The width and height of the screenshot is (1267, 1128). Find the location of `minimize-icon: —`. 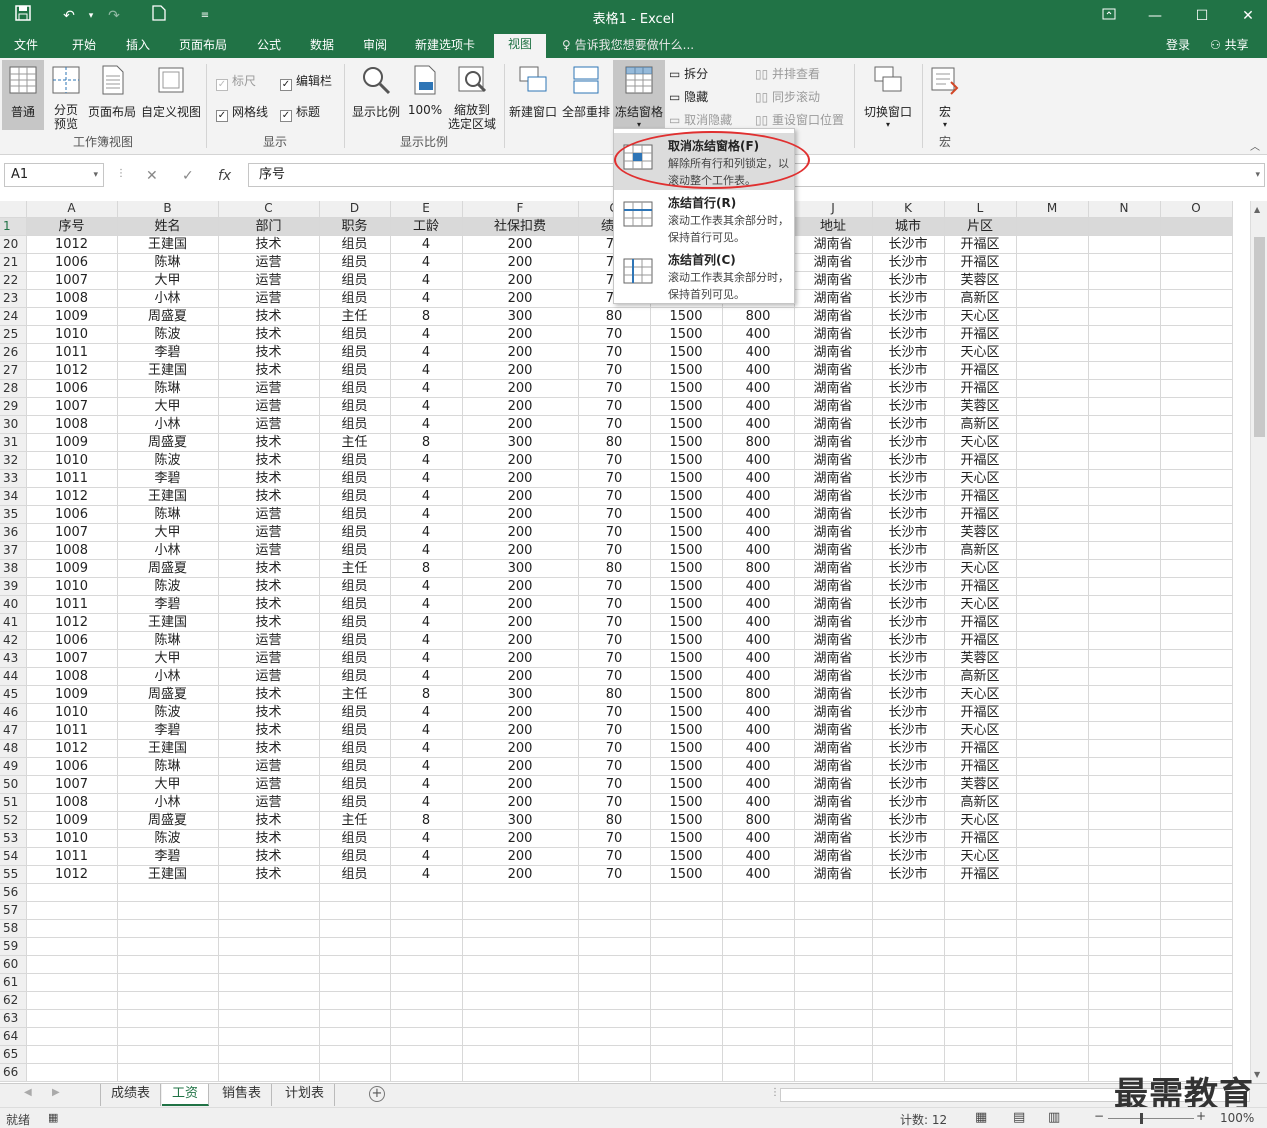

minimize-icon: — is located at coordinates (1155, 16).